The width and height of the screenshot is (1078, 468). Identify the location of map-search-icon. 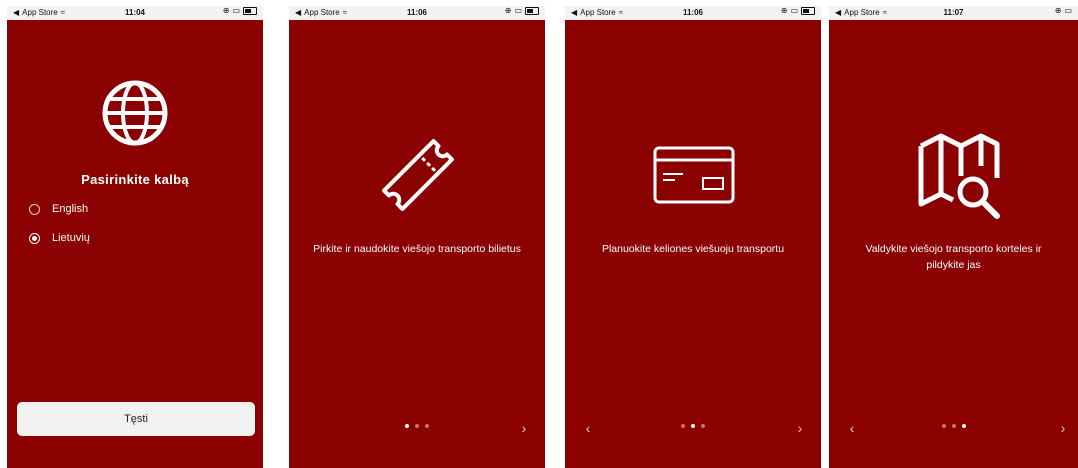
(959, 176).